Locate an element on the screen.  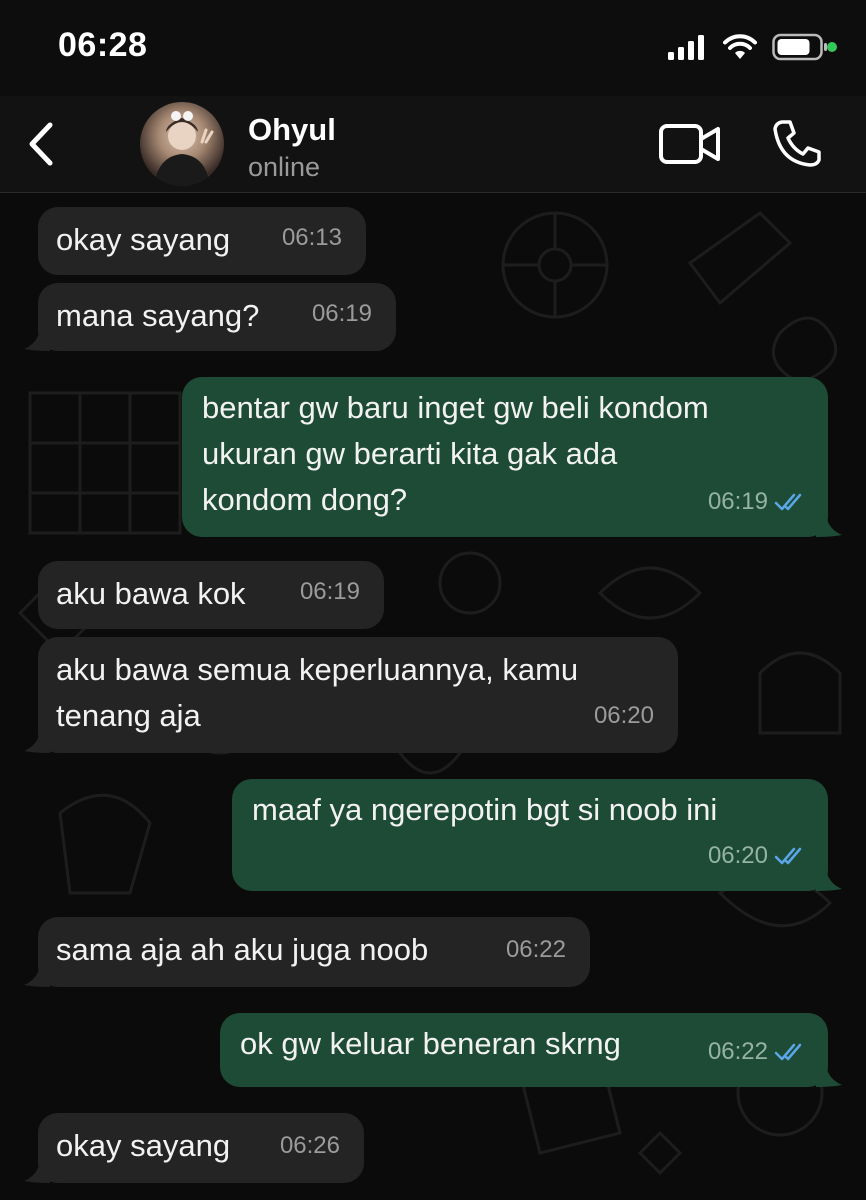
message-incoming: okay sayang 06:26 is located at coordinates (201, 1148).